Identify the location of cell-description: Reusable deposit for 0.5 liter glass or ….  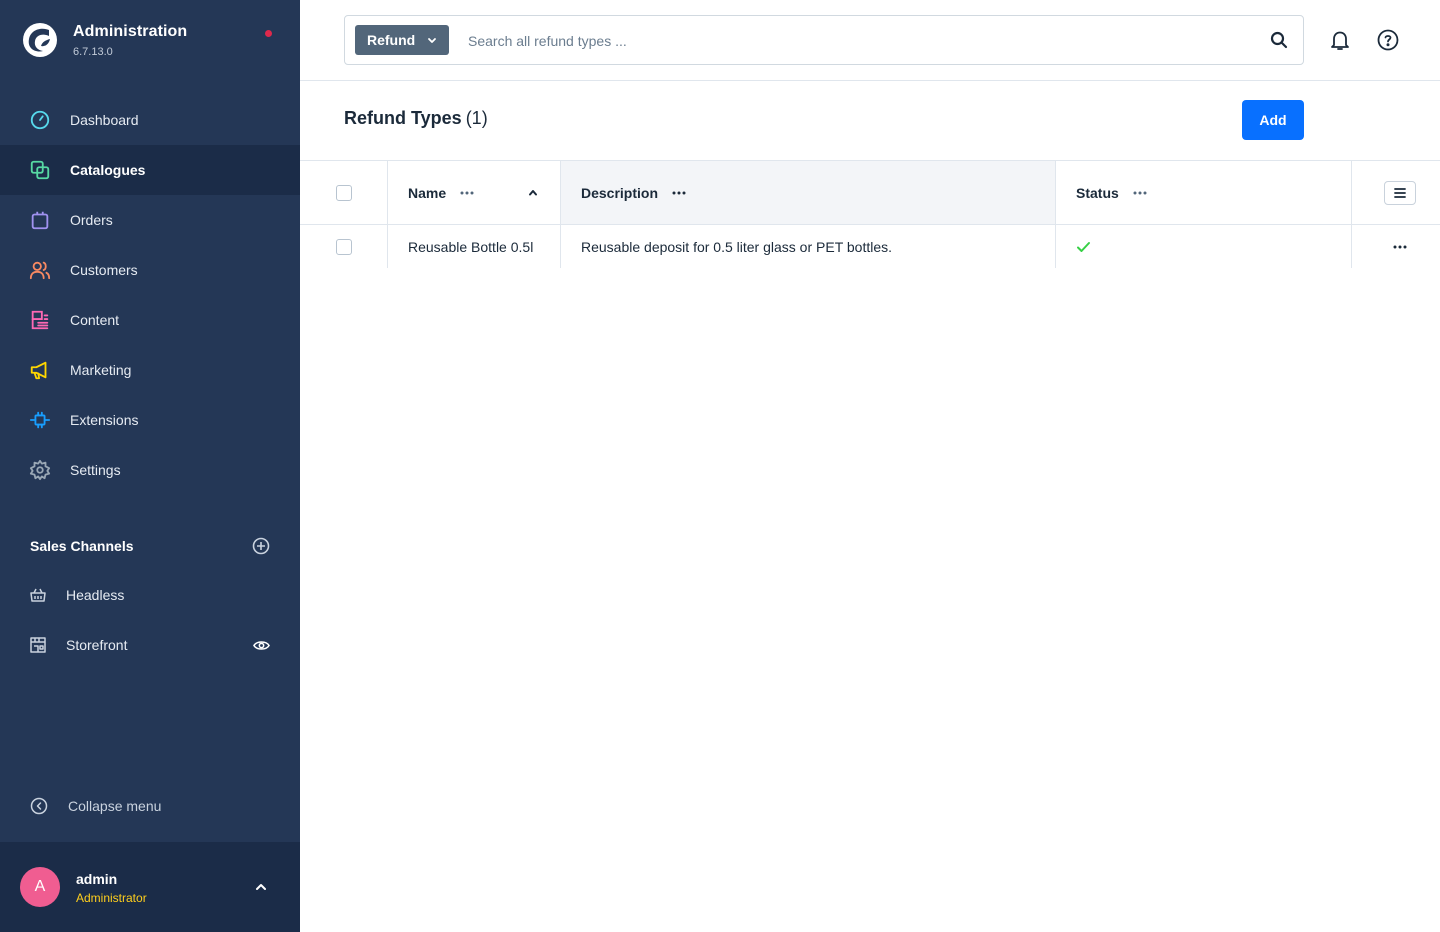
(808, 246).